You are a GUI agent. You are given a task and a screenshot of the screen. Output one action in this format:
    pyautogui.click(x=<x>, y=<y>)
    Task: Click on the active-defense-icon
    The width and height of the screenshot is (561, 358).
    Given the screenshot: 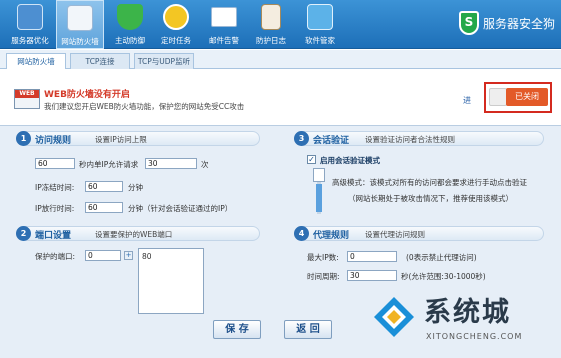 What is the action you would take?
    pyautogui.click(x=130, y=17)
    